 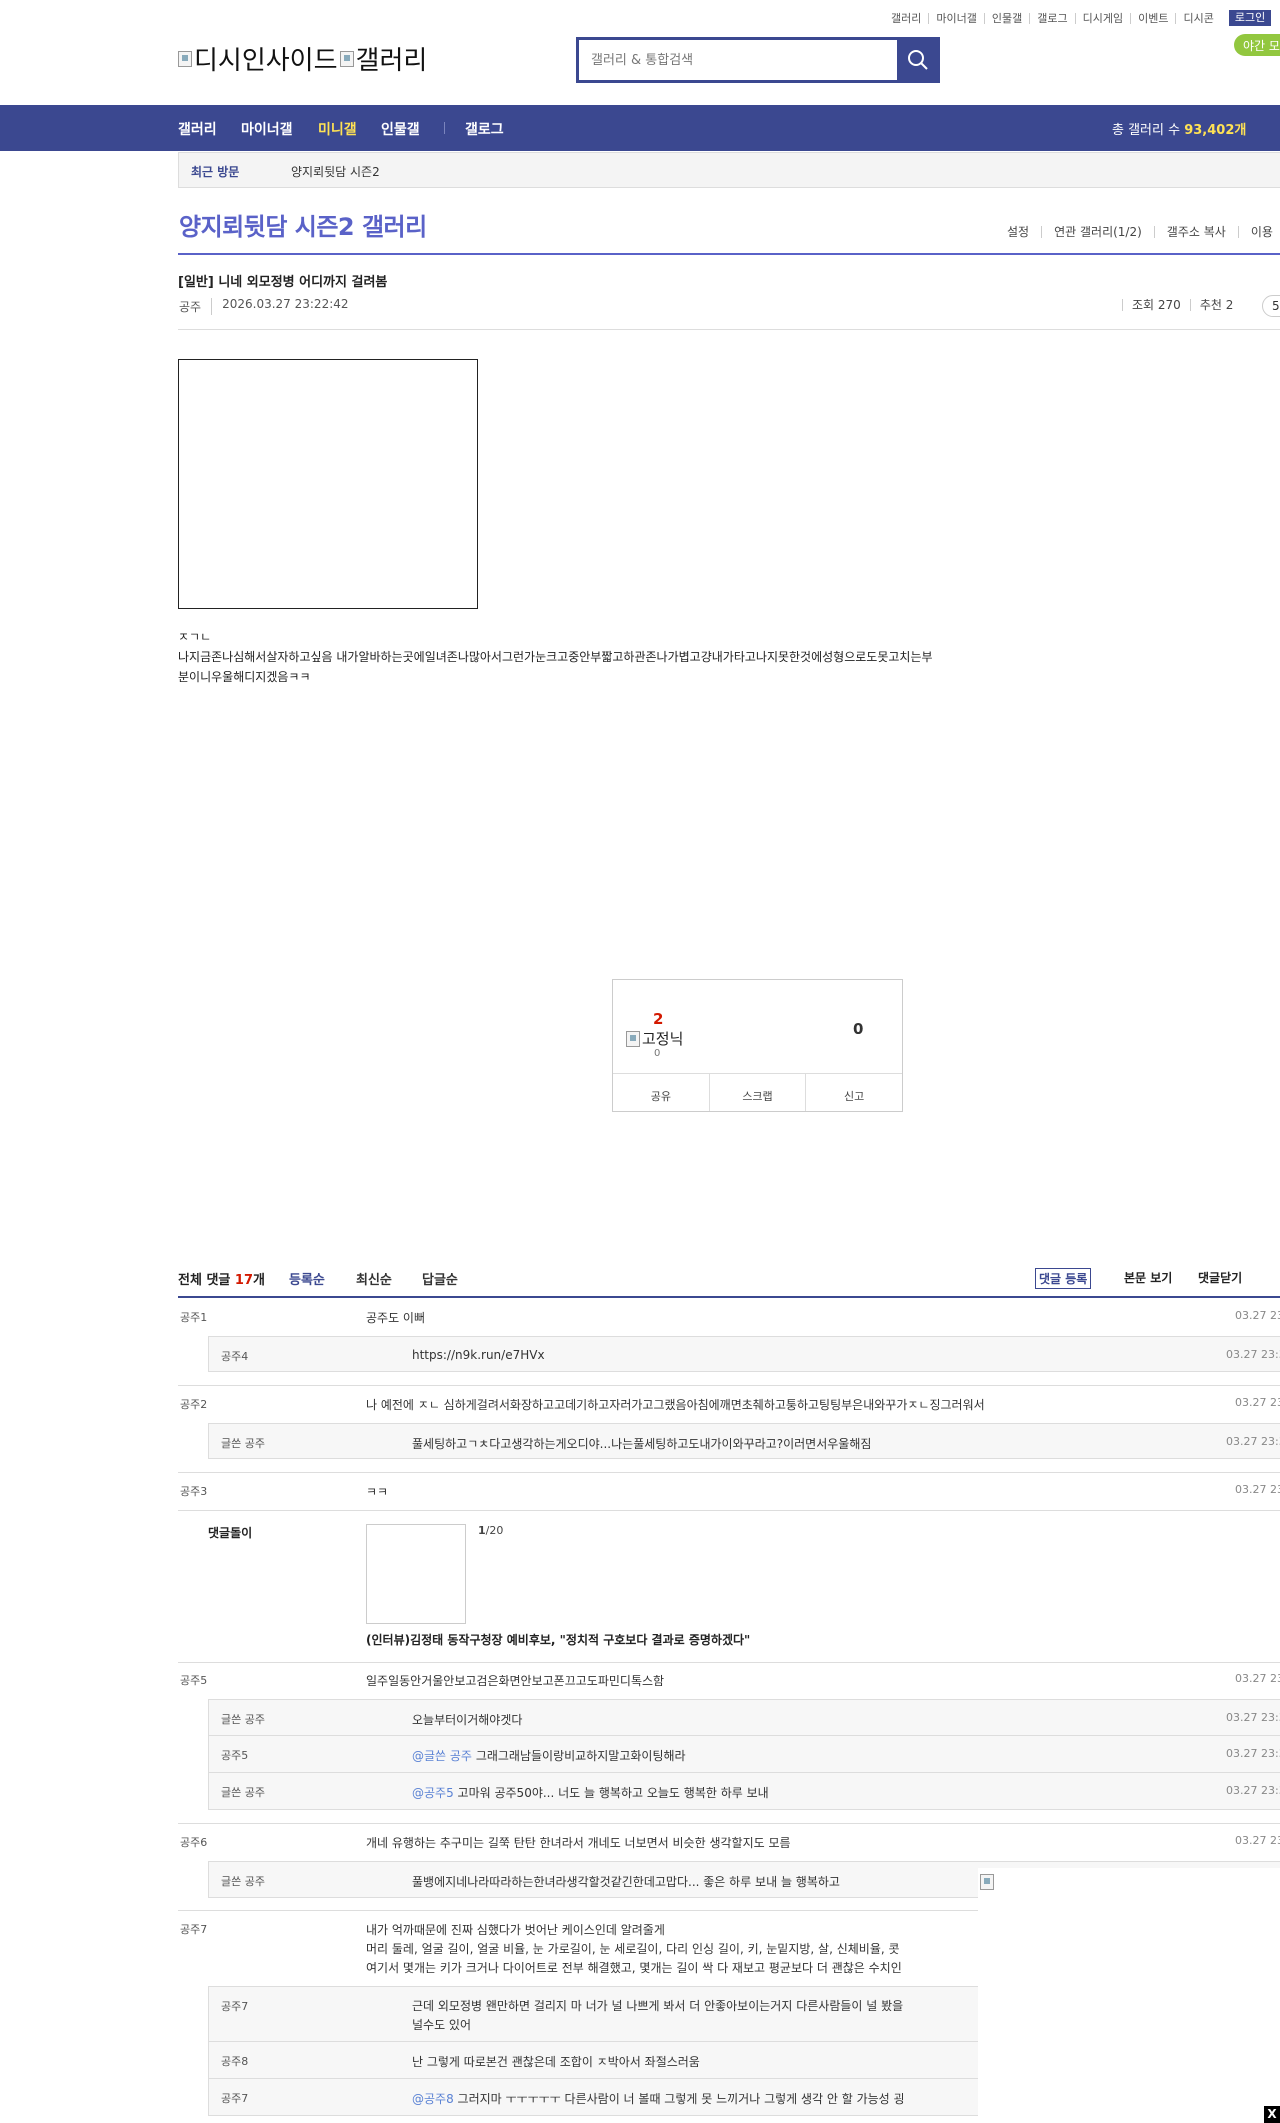 I want to click on comments-total-label: 전체 댓글, so click(x=204, y=1280).